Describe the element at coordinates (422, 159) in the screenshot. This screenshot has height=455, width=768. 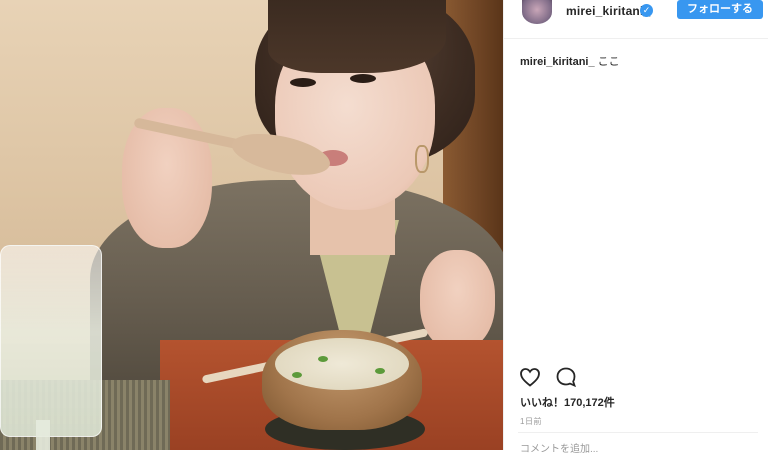
I see `earring` at that location.